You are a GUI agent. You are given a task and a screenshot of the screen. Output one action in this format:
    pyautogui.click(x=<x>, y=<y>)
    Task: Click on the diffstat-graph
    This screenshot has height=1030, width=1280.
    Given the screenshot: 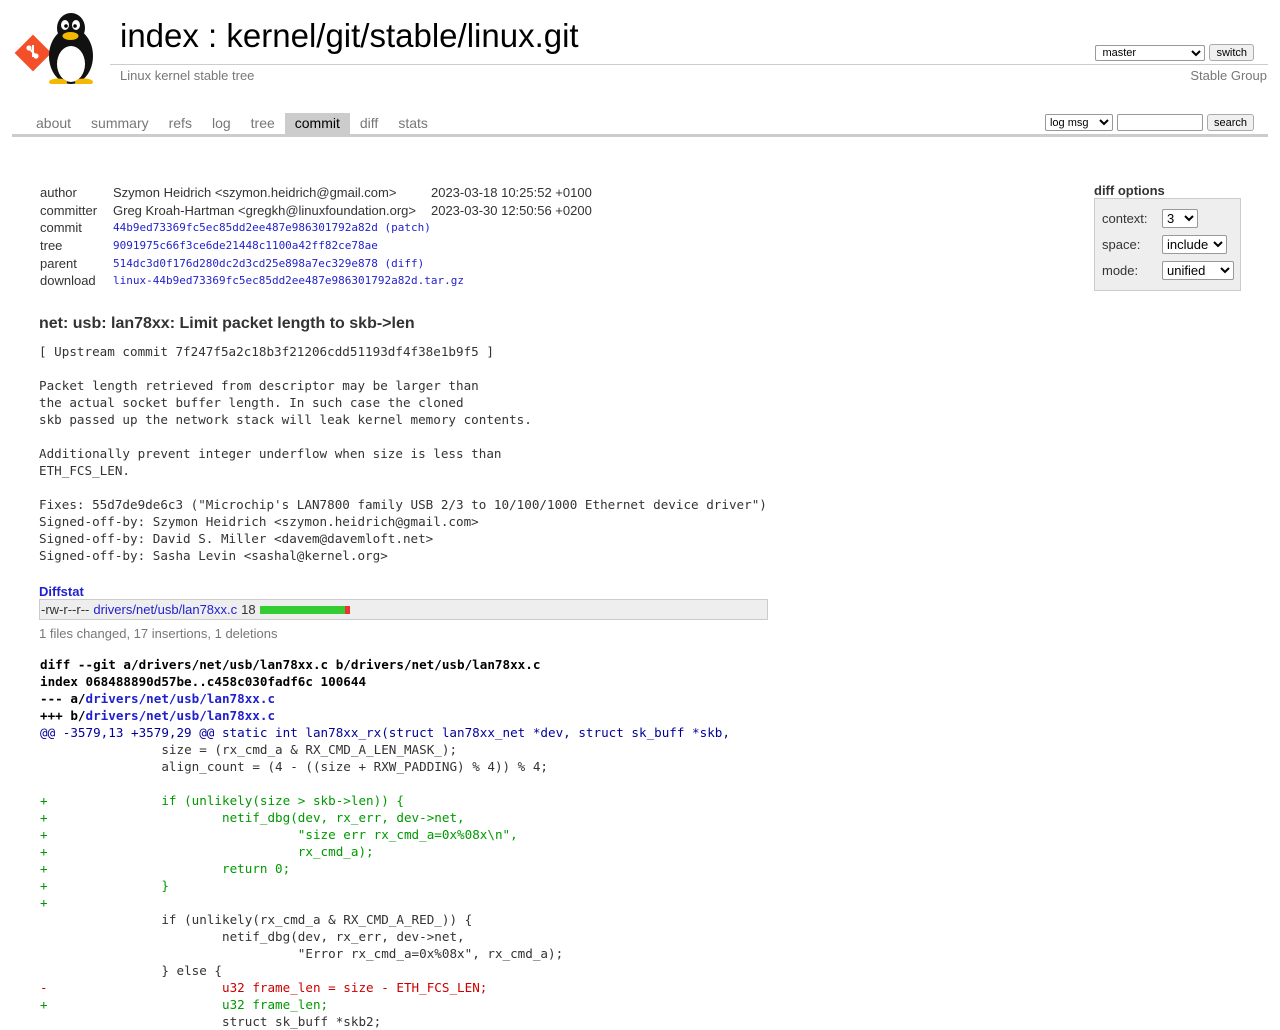 What is the action you would take?
    pyautogui.click(x=304, y=609)
    